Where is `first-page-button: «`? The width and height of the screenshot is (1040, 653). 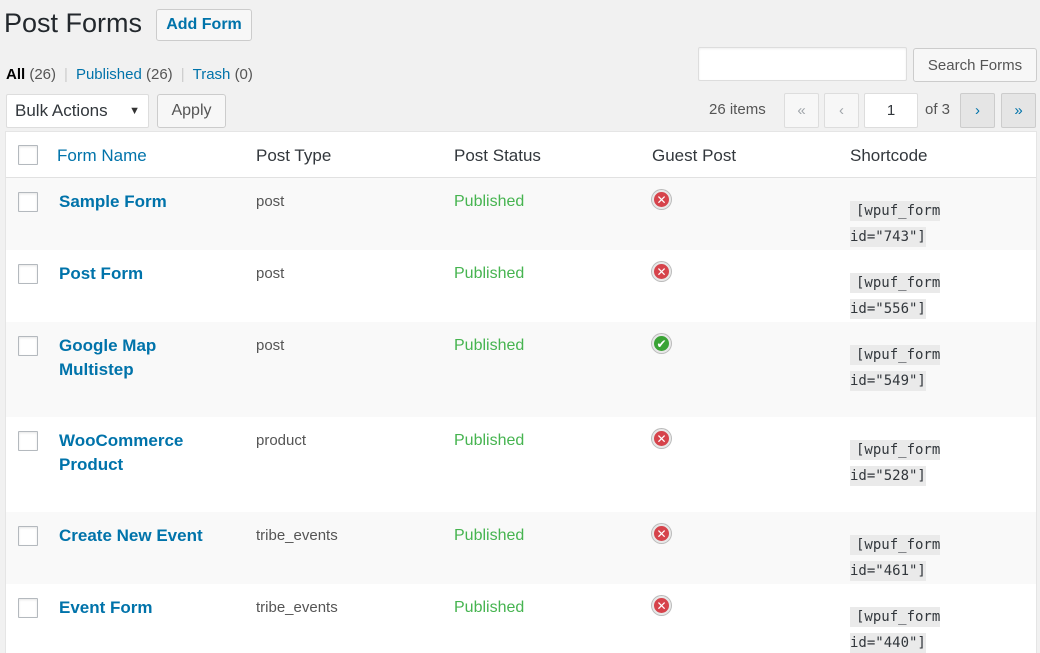
first-page-button: « is located at coordinates (801, 110).